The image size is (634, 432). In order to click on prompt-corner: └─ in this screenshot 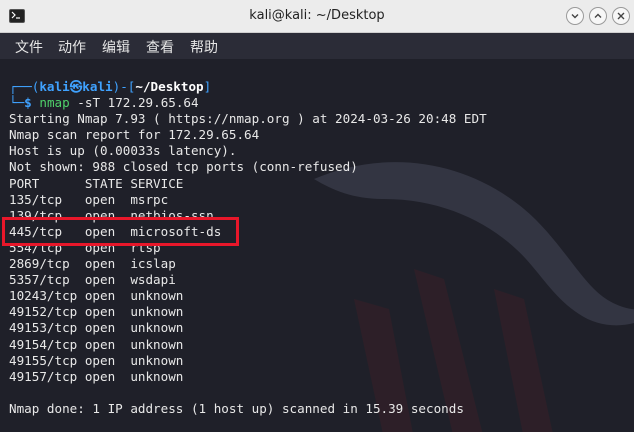, I will do `click(17, 103)`.